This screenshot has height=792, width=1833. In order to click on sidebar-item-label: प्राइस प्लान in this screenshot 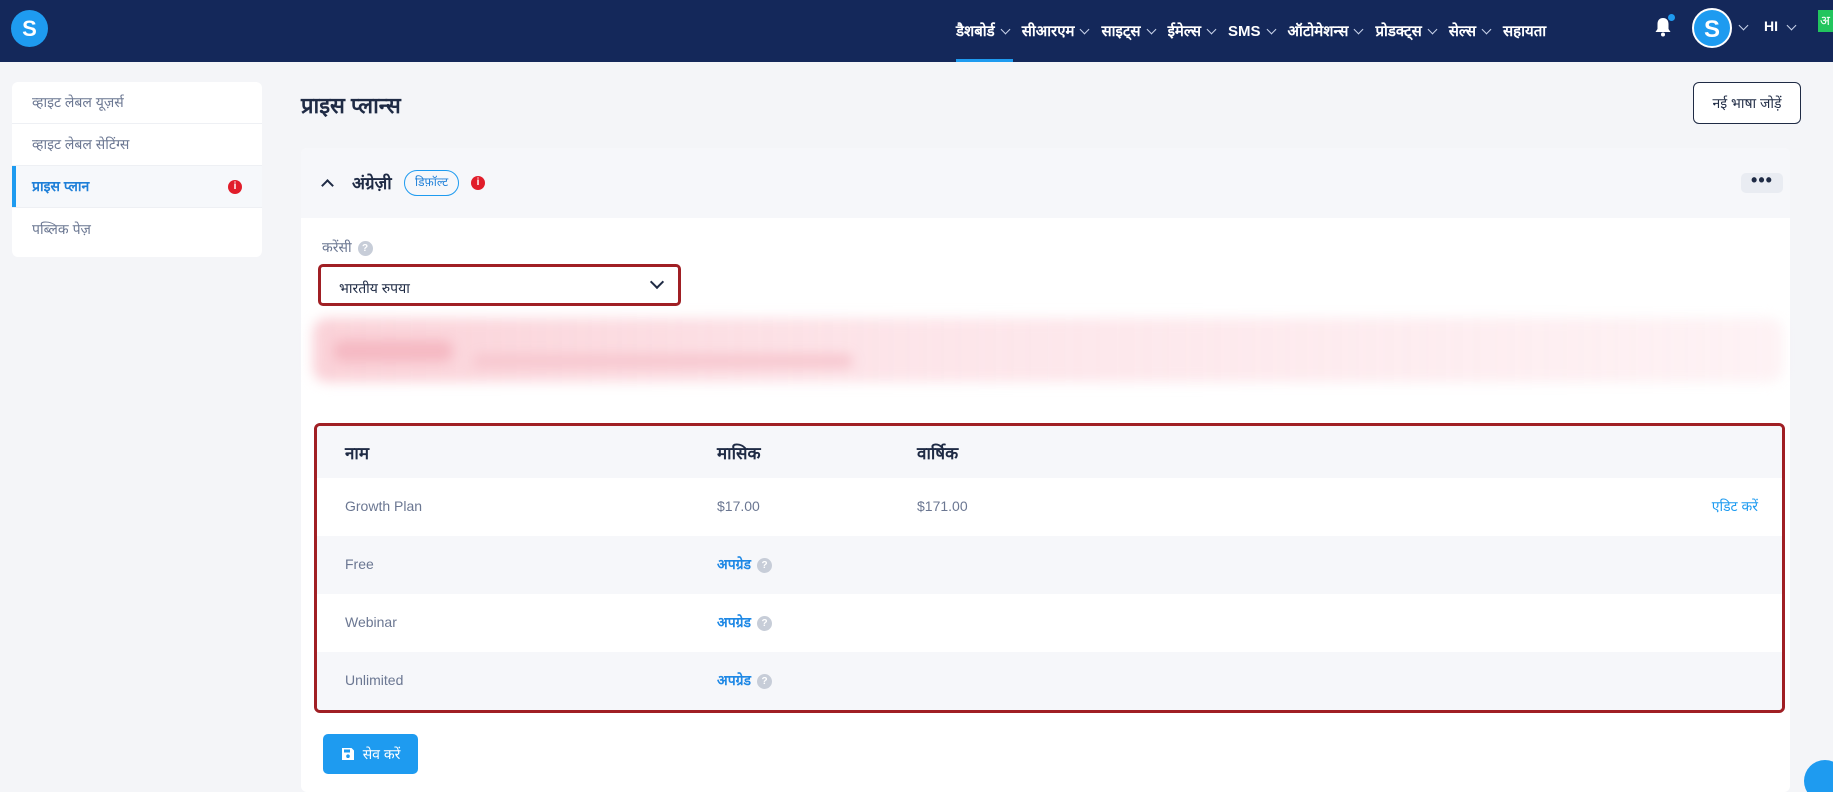, I will do `click(61, 186)`.